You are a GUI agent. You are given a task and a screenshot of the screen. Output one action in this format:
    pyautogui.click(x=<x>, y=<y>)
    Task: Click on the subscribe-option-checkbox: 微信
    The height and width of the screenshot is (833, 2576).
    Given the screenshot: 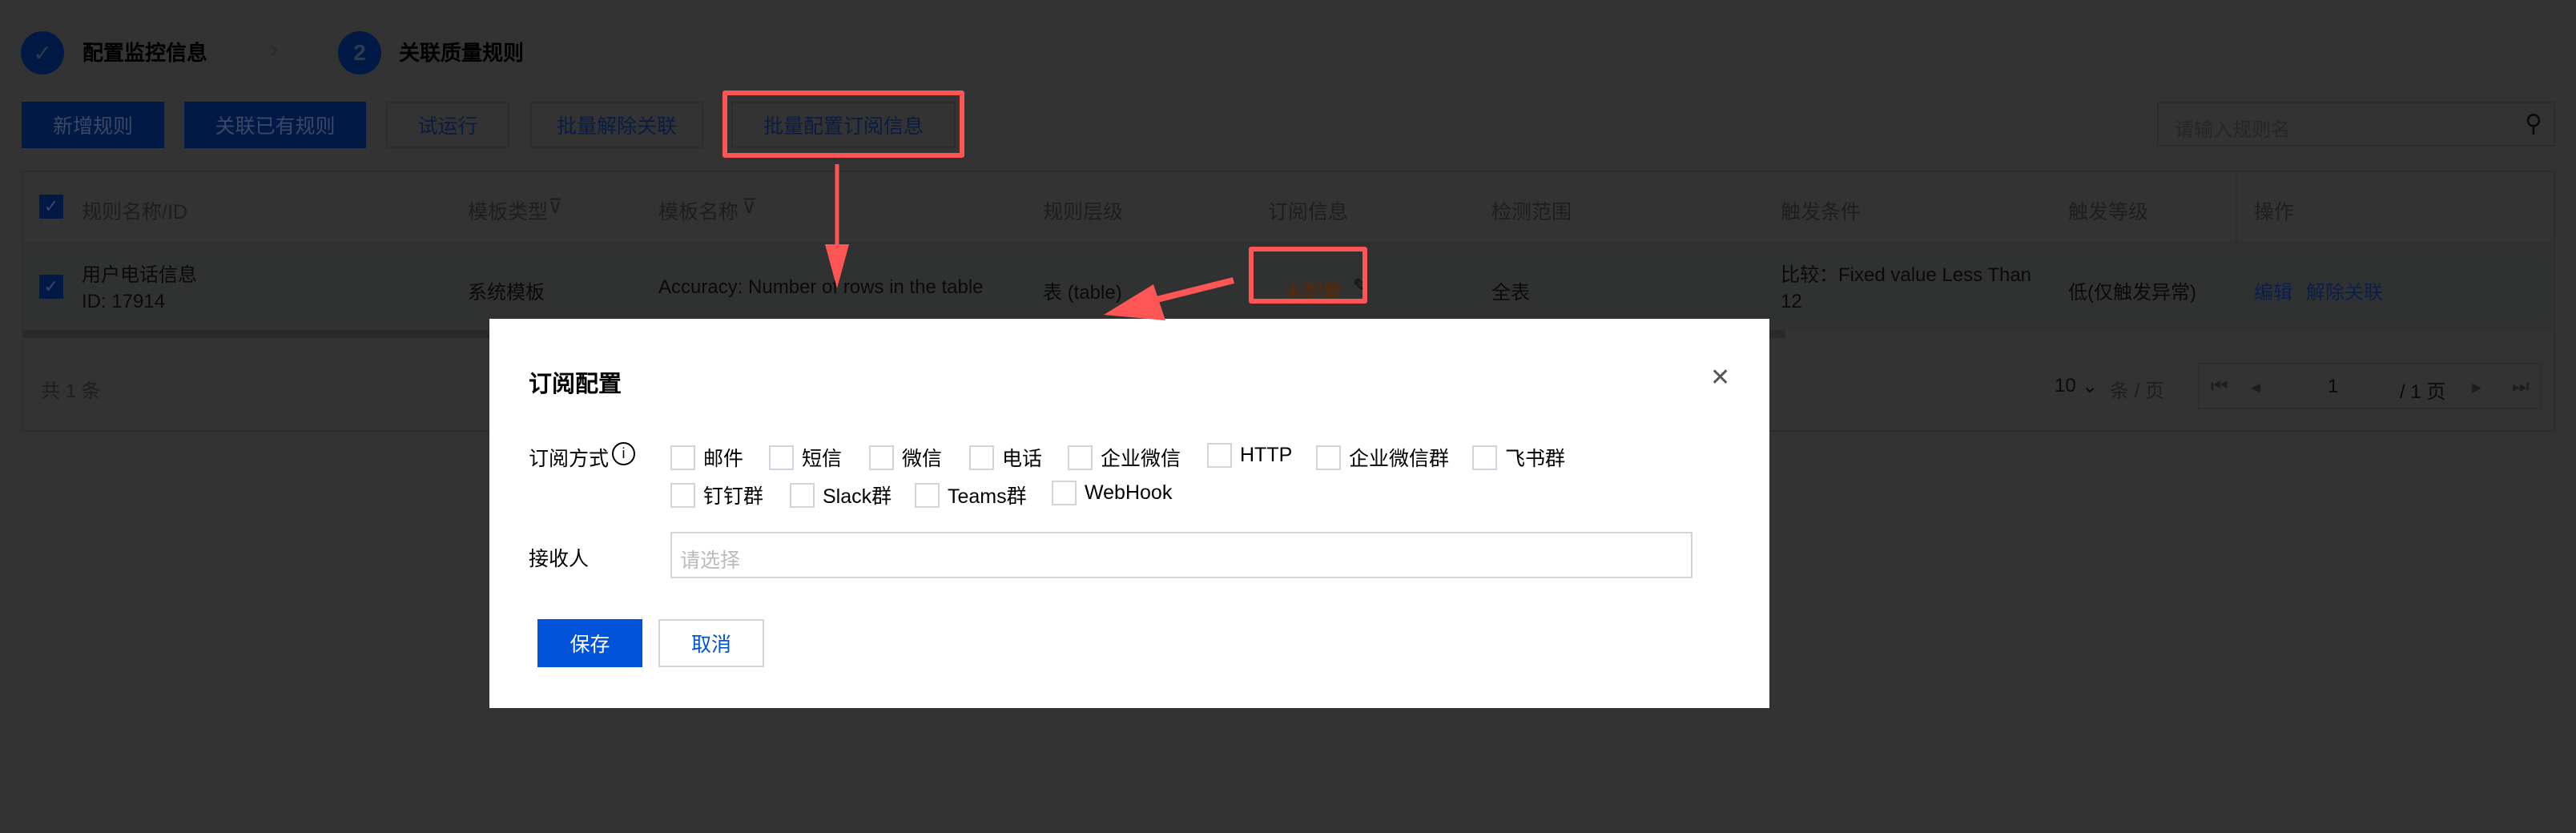 What is the action you would take?
    pyautogui.click(x=905, y=457)
    